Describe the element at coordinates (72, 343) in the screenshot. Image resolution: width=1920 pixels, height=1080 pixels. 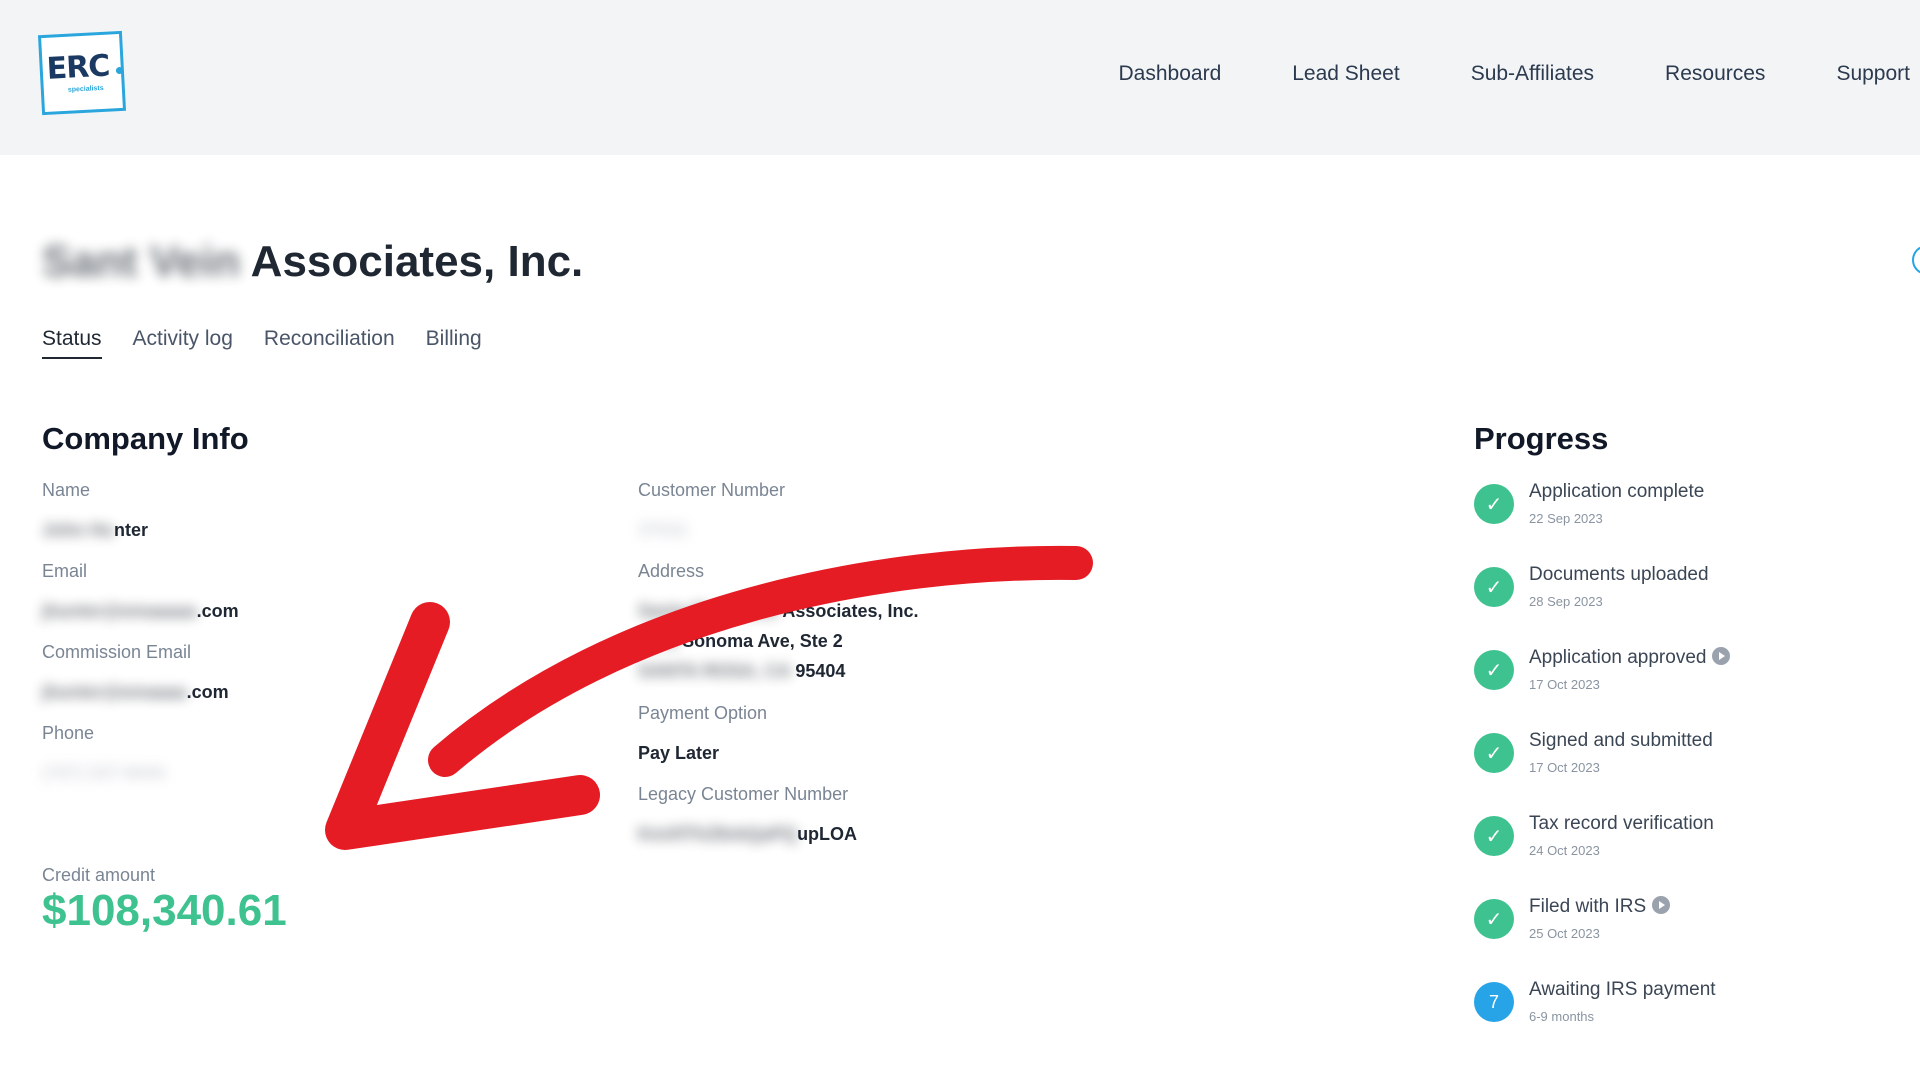
I see `tab-status: Status` at that location.